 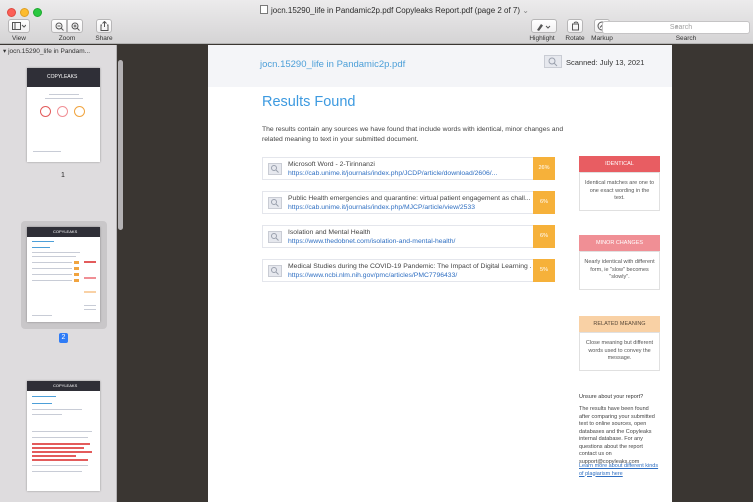 I want to click on page-number-2: 2, so click(x=63, y=338).